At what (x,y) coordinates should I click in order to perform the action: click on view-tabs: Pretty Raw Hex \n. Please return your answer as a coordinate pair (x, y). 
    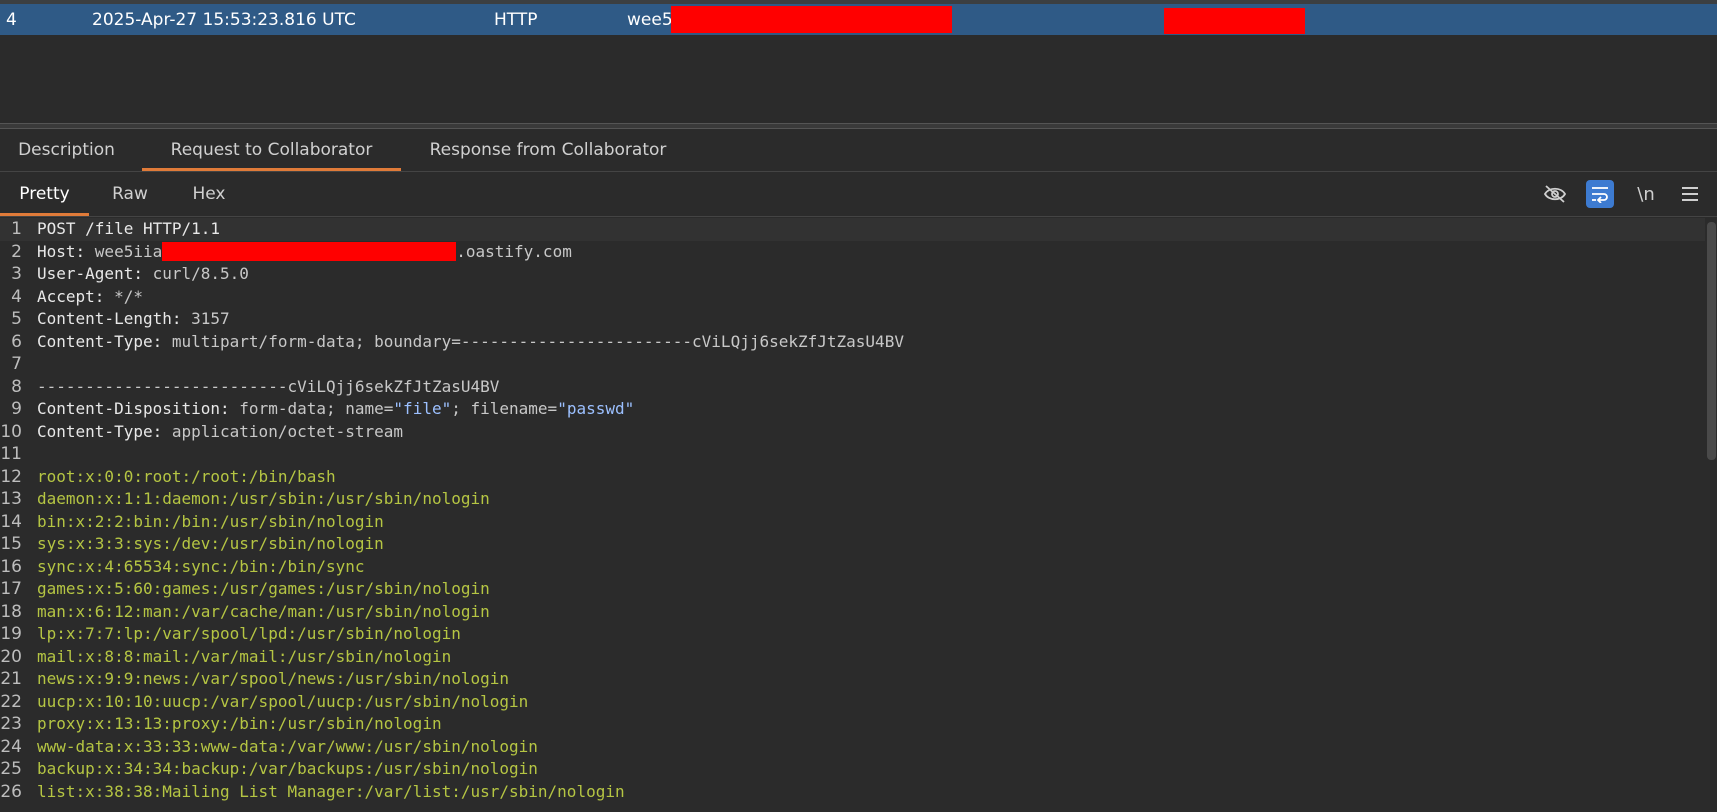
    Looking at the image, I should click on (858, 194).